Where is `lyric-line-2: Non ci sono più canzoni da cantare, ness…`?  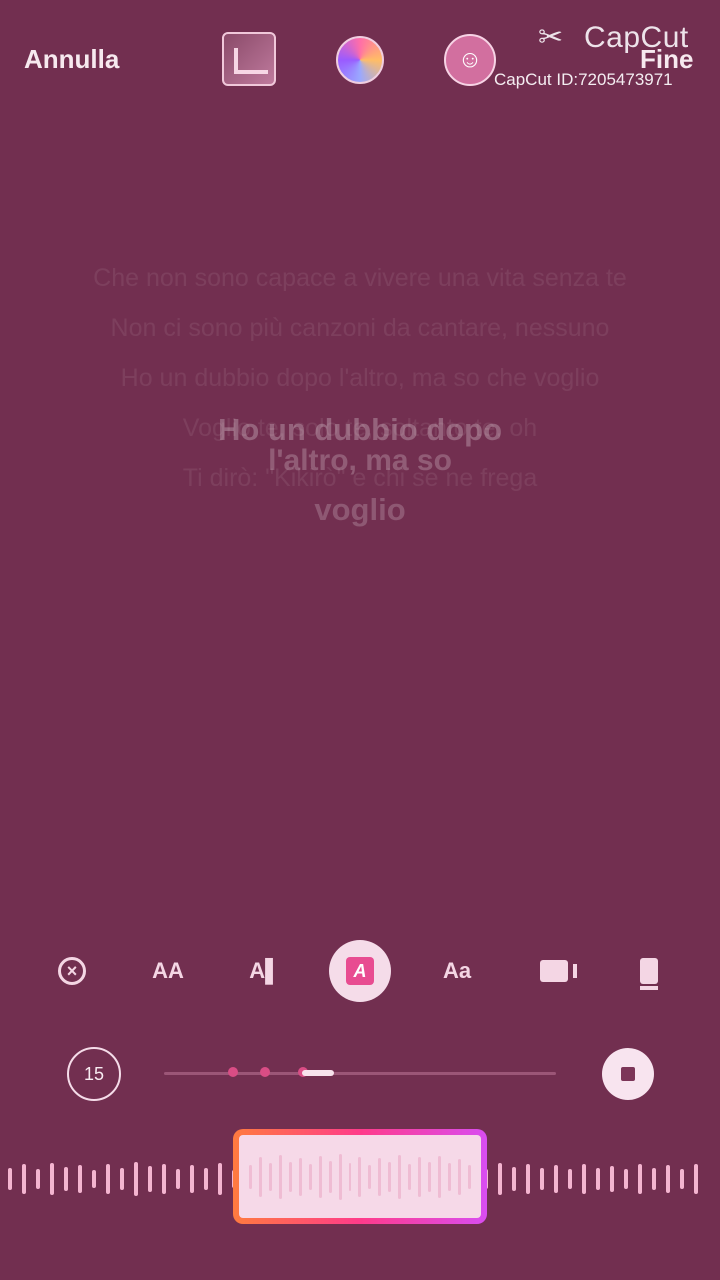 lyric-line-2: Non ci sono più canzoni da cantare, ness… is located at coordinates (360, 328).